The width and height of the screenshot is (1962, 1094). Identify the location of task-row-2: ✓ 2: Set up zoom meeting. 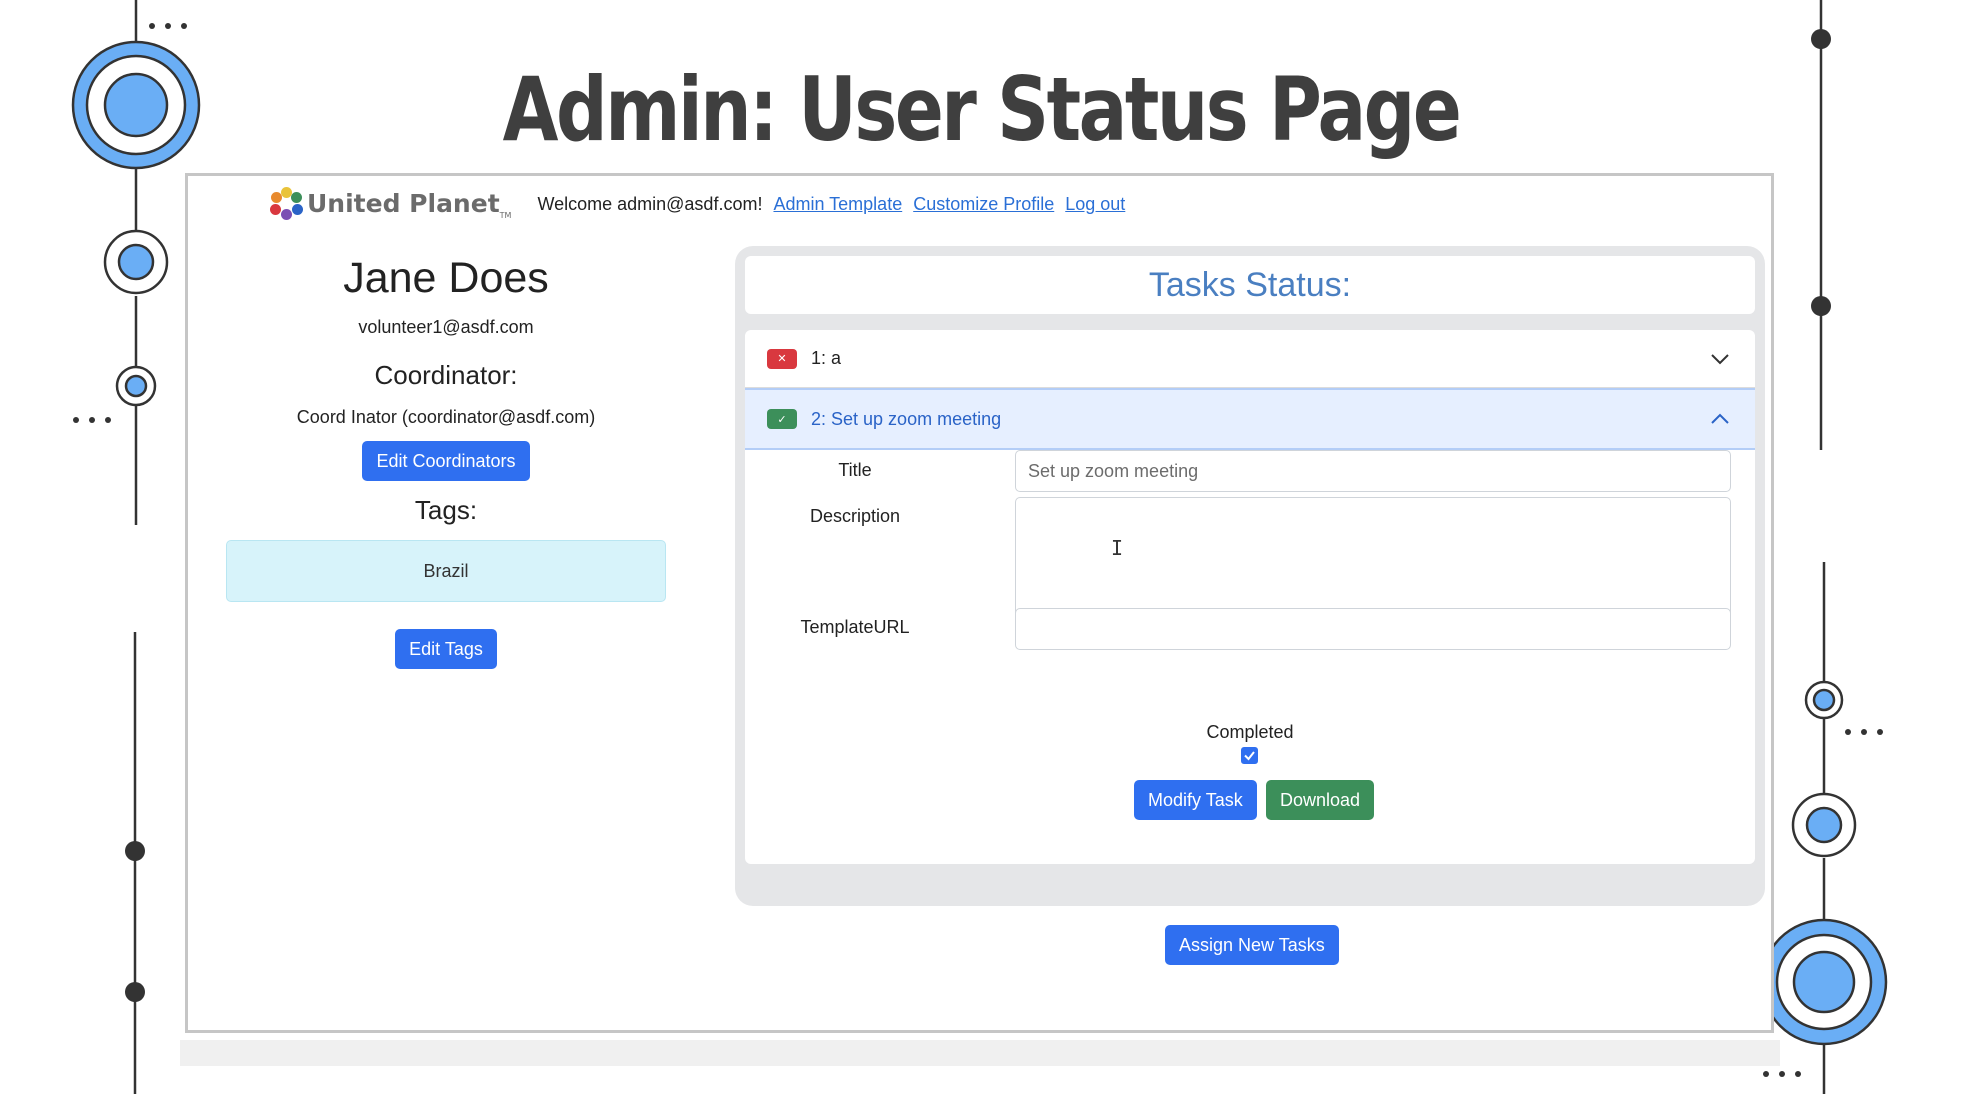
(1250, 419).